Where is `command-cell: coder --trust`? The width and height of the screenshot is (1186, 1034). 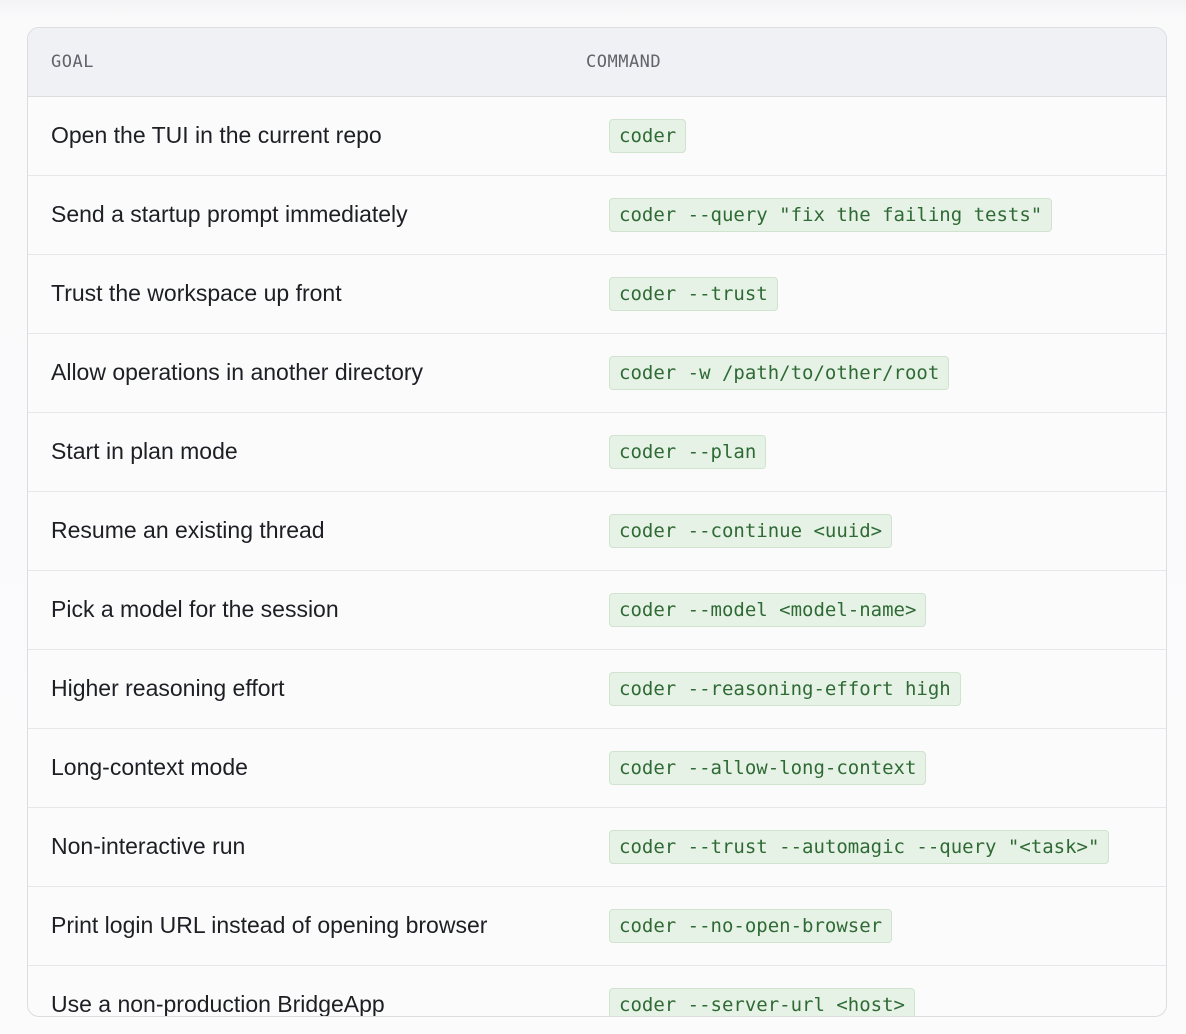
command-cell: coder --trust is located at coordinates (876, 294).